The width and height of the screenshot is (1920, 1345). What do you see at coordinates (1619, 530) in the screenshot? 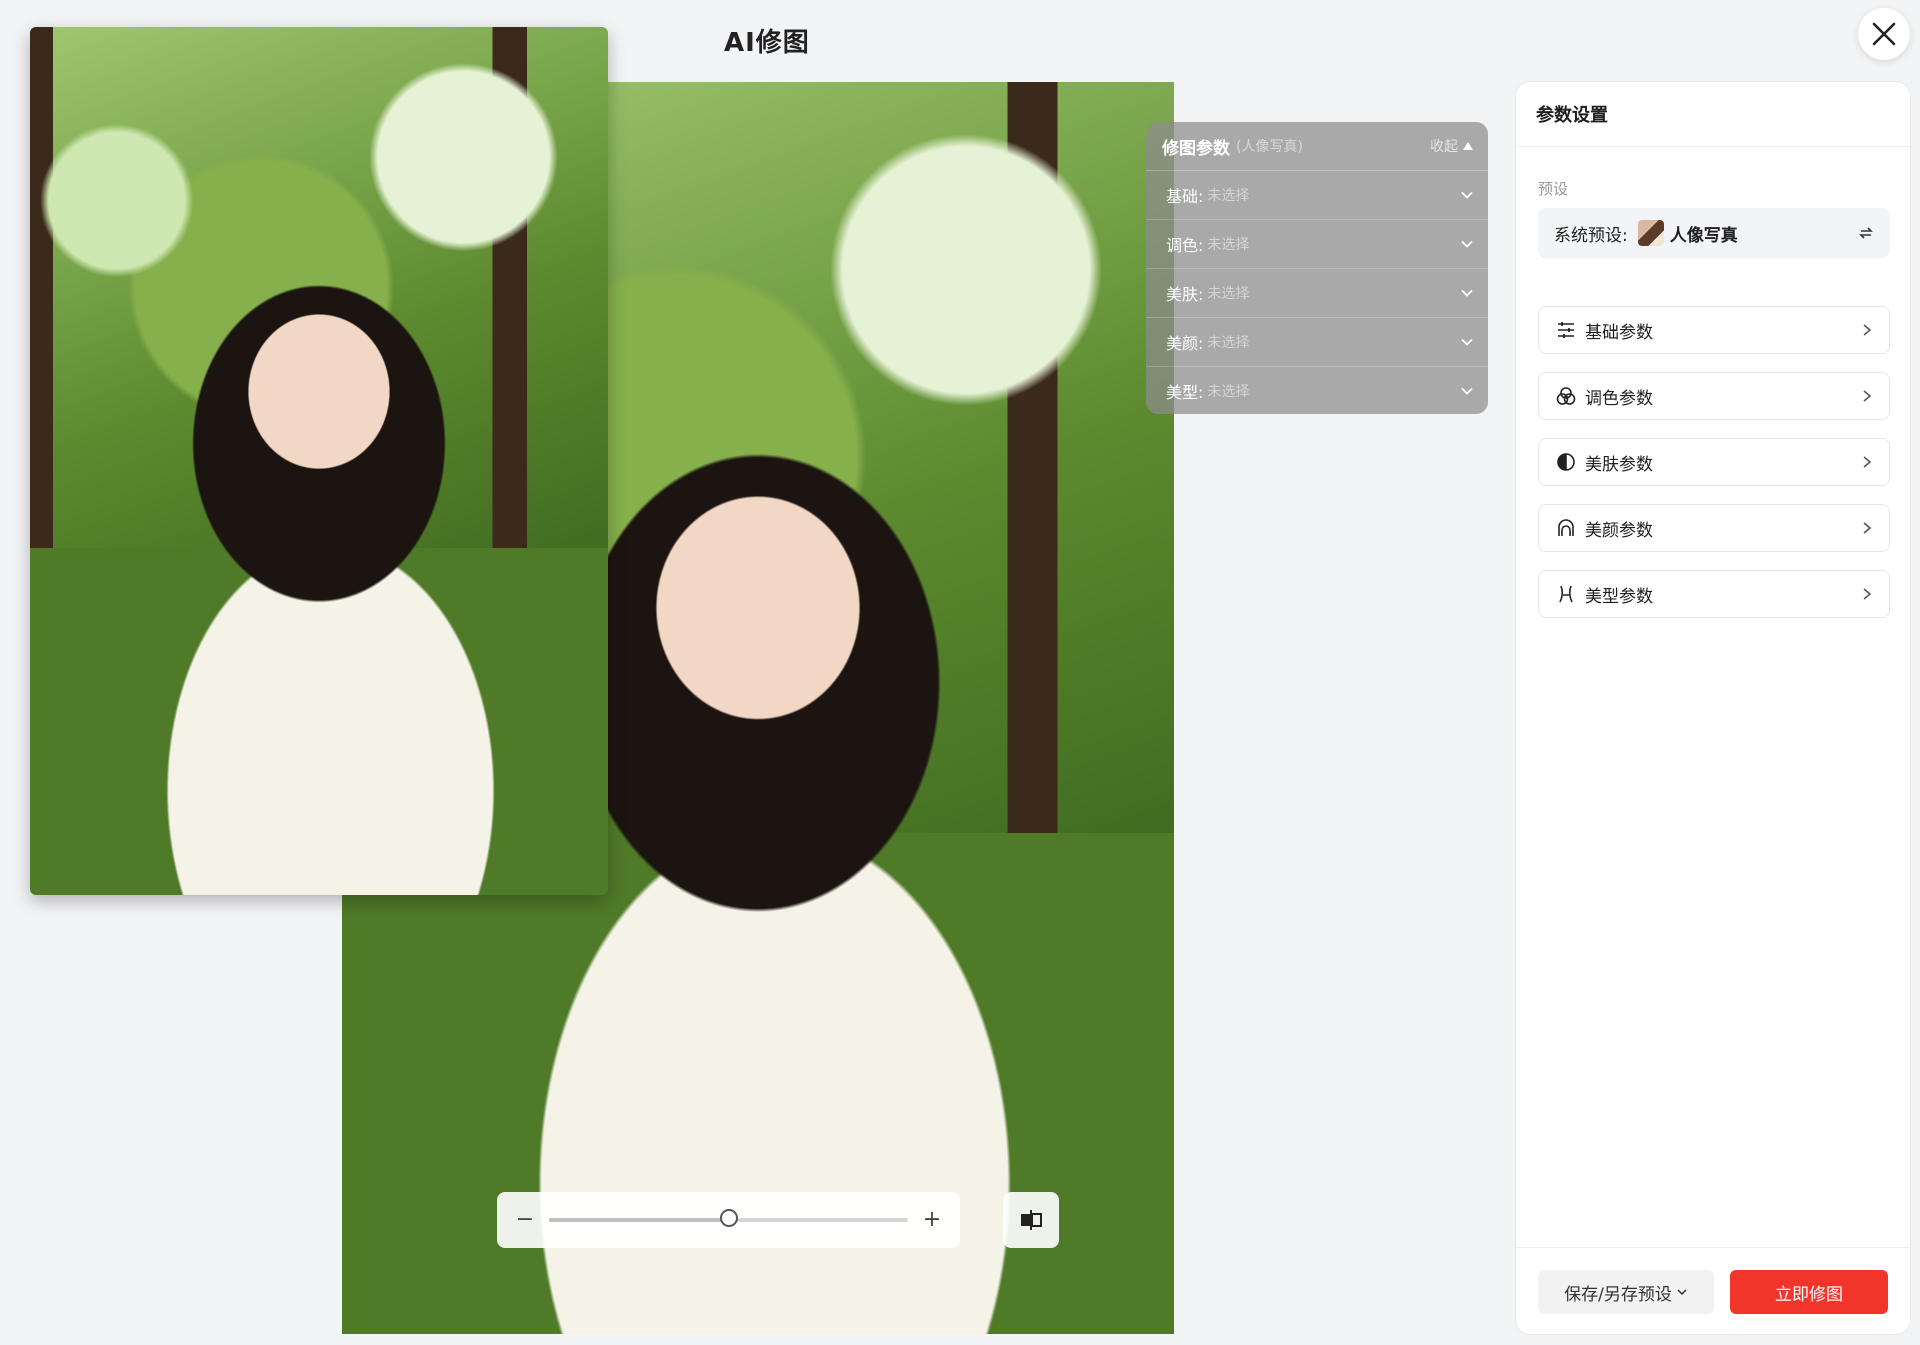
I see `category-label: 美颜参数` at bounding box center [1619, 530].